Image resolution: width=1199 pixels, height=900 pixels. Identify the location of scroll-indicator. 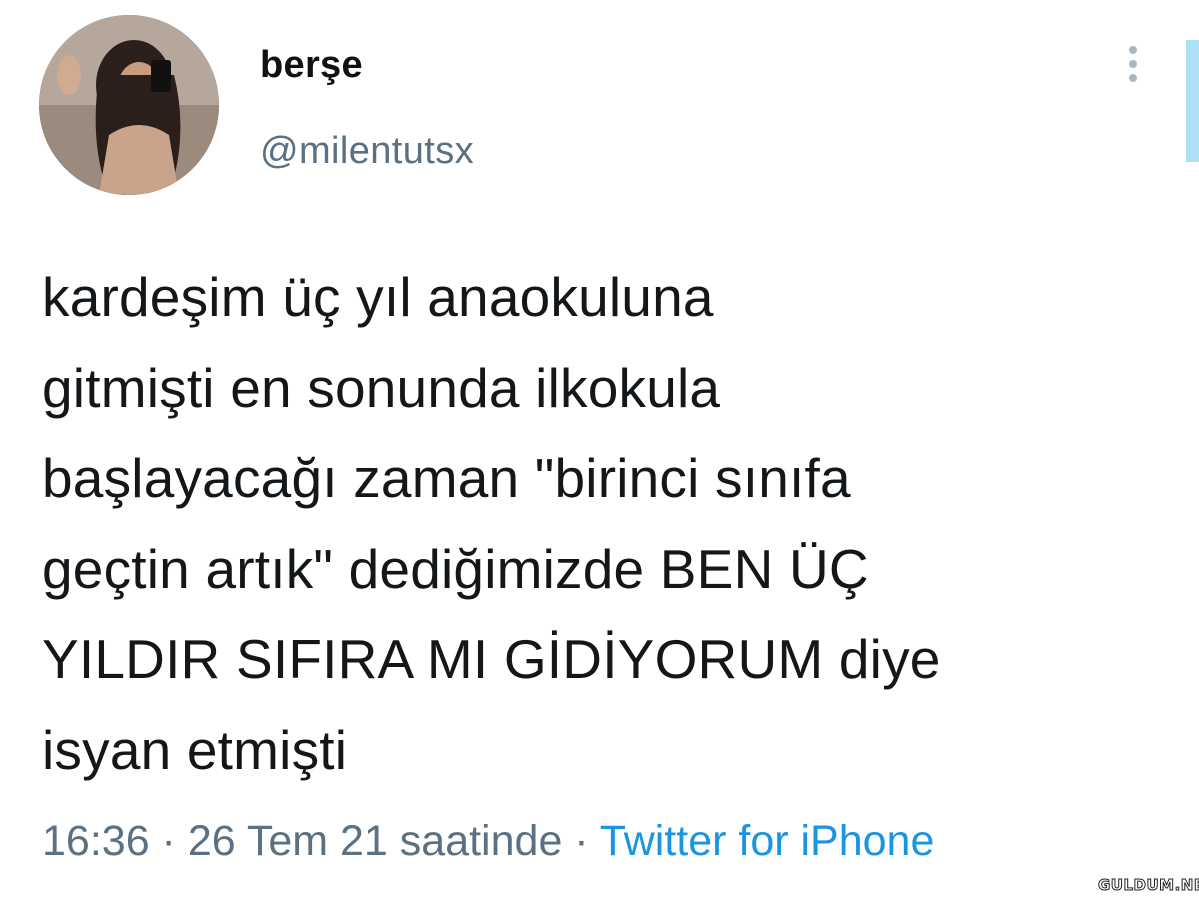
(1192, 101).